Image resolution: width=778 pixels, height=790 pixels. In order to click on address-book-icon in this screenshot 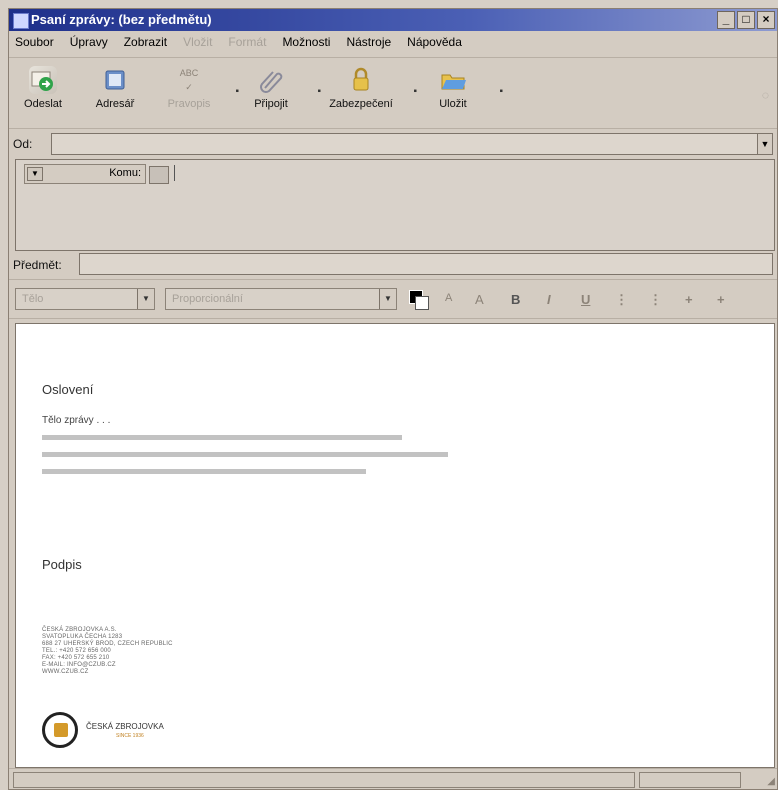, I will do `click(115, 80)`.